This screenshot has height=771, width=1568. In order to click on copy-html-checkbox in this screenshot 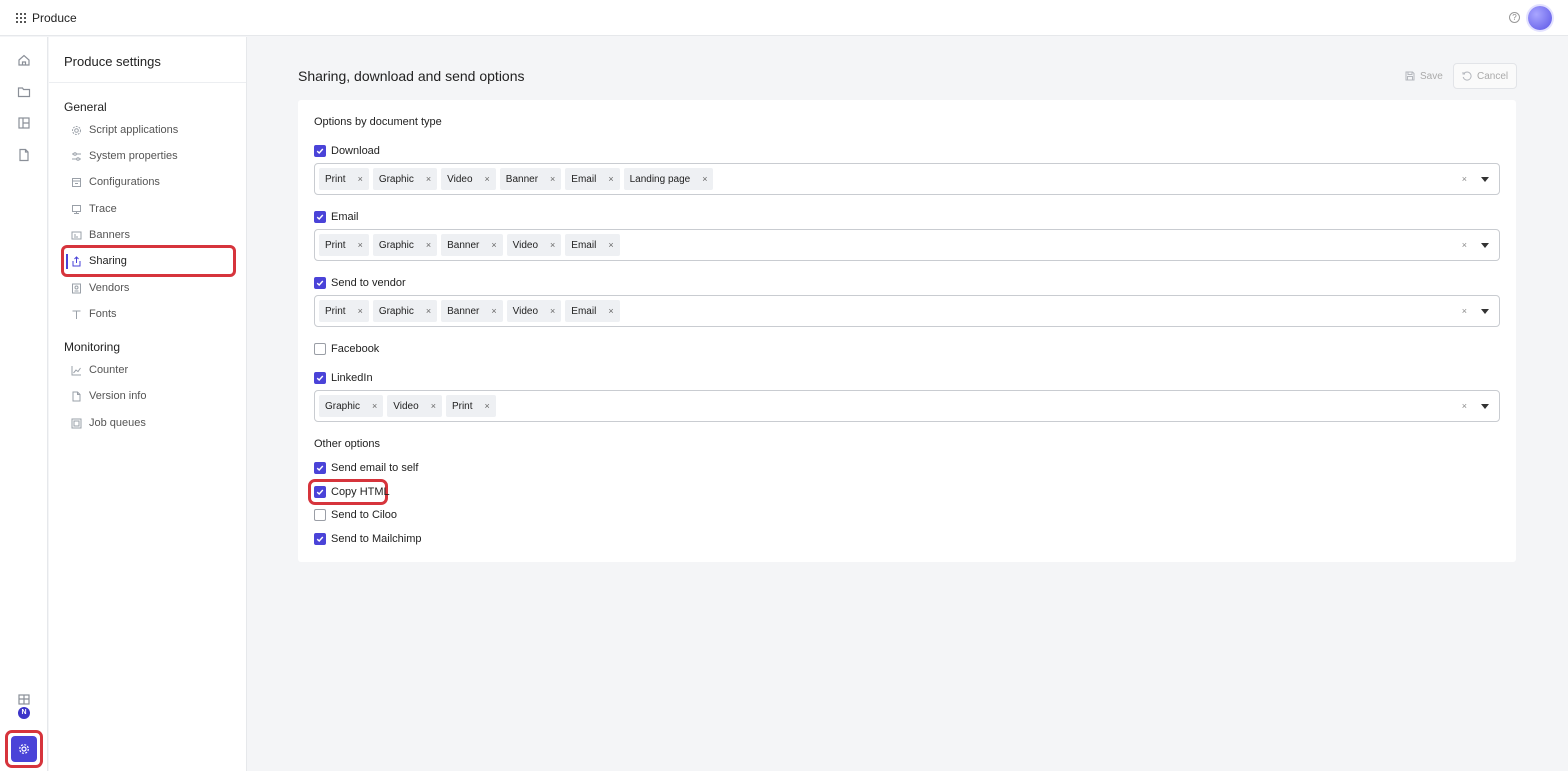, I will do `click(320, 491)`.